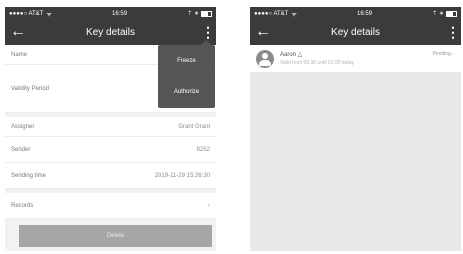  Describe the element at coordinates (29, 175) in the screenshot. I see `sending-time-label: Sending time` at that location.